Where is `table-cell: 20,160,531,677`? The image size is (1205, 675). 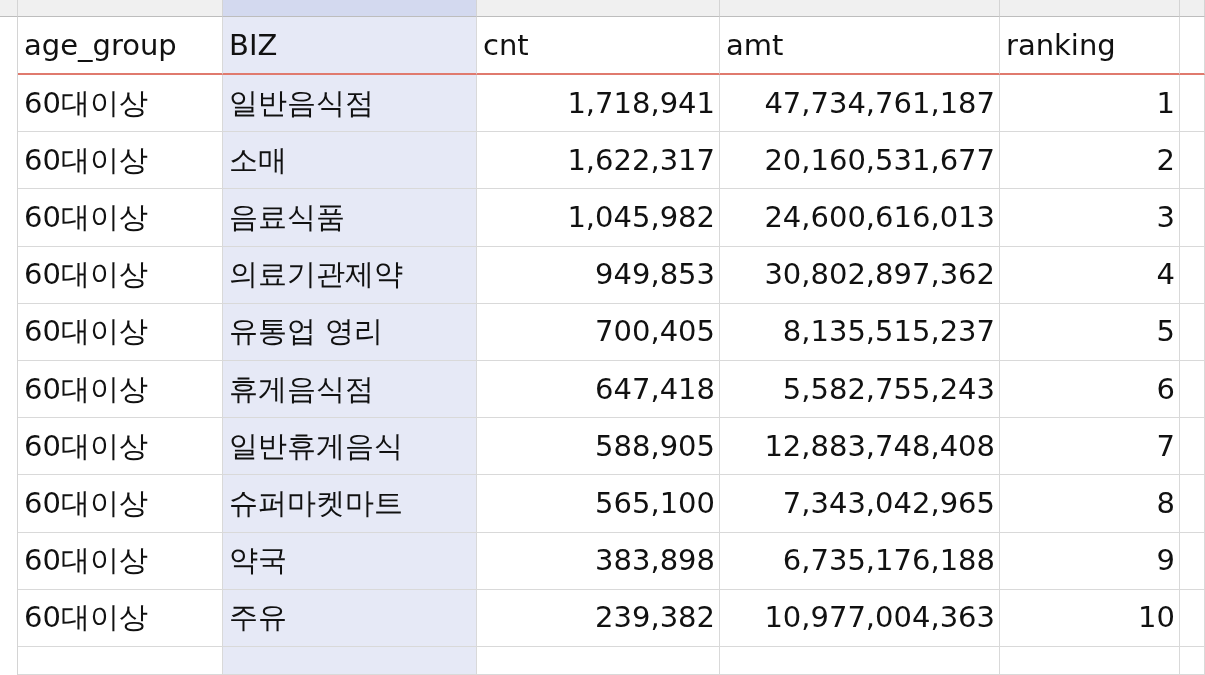
table-cell: 20,160,531,677 is located at coordinates (860, 161).